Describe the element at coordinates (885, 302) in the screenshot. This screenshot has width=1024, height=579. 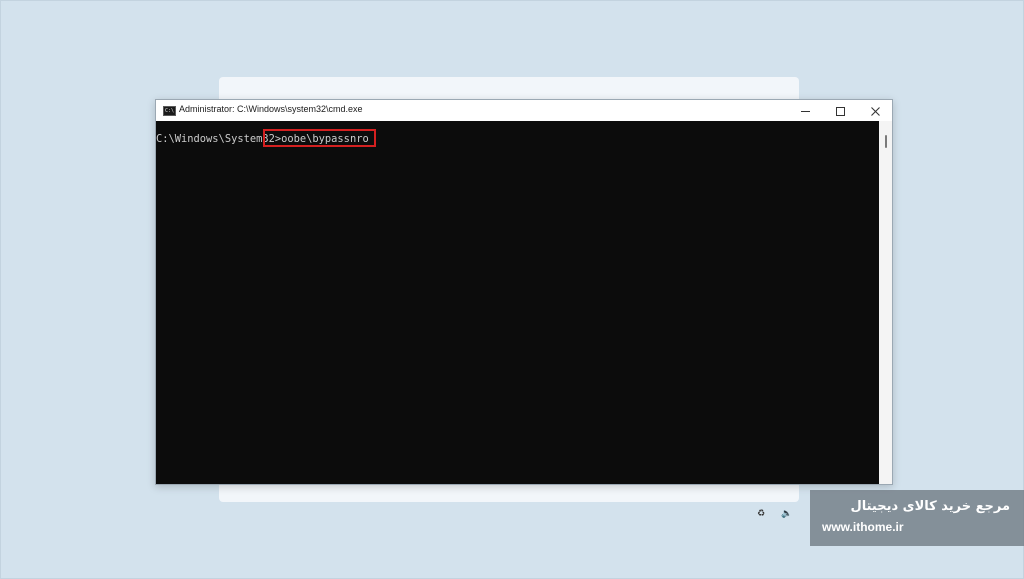
I see `scrollbar` at that location.